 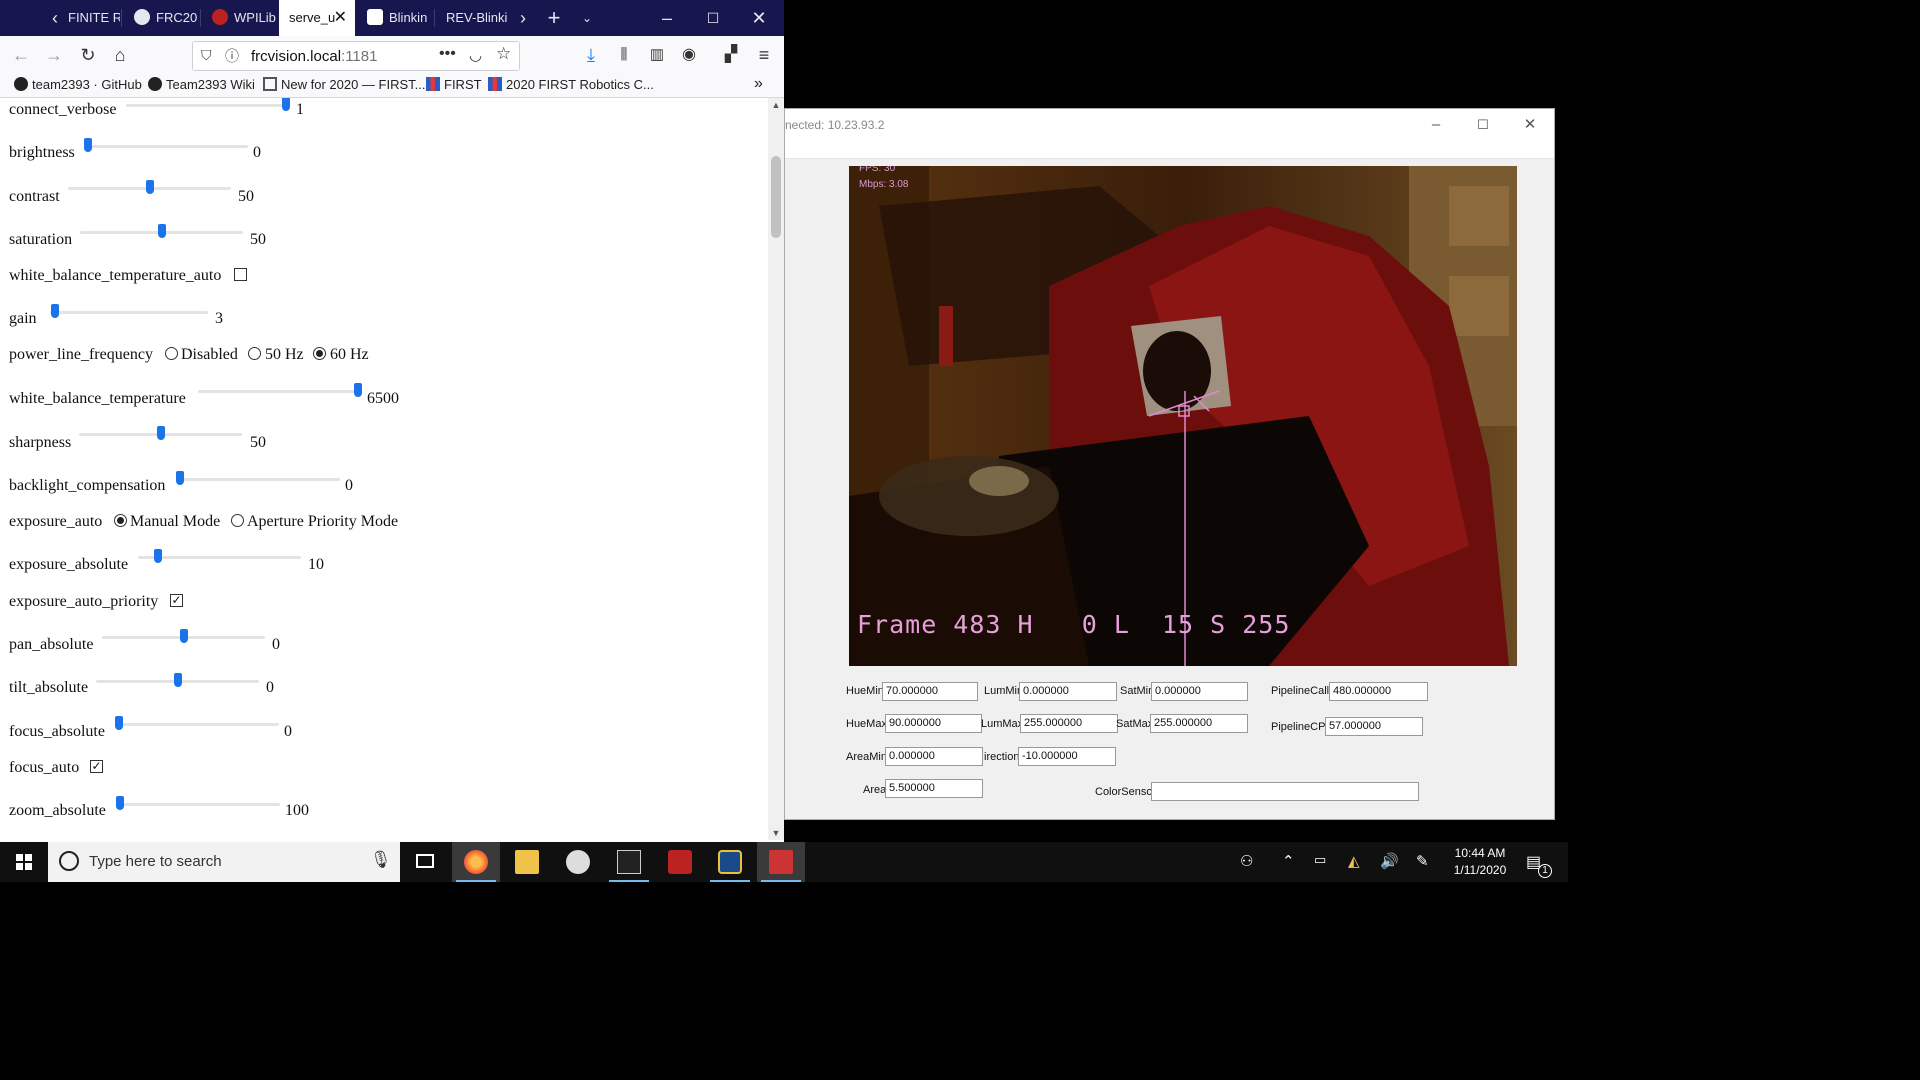 What do you see at coordinates (89, 18) in the screenshot?
I see `tab-finite: FINITE R` at bounding box center [89, 18].